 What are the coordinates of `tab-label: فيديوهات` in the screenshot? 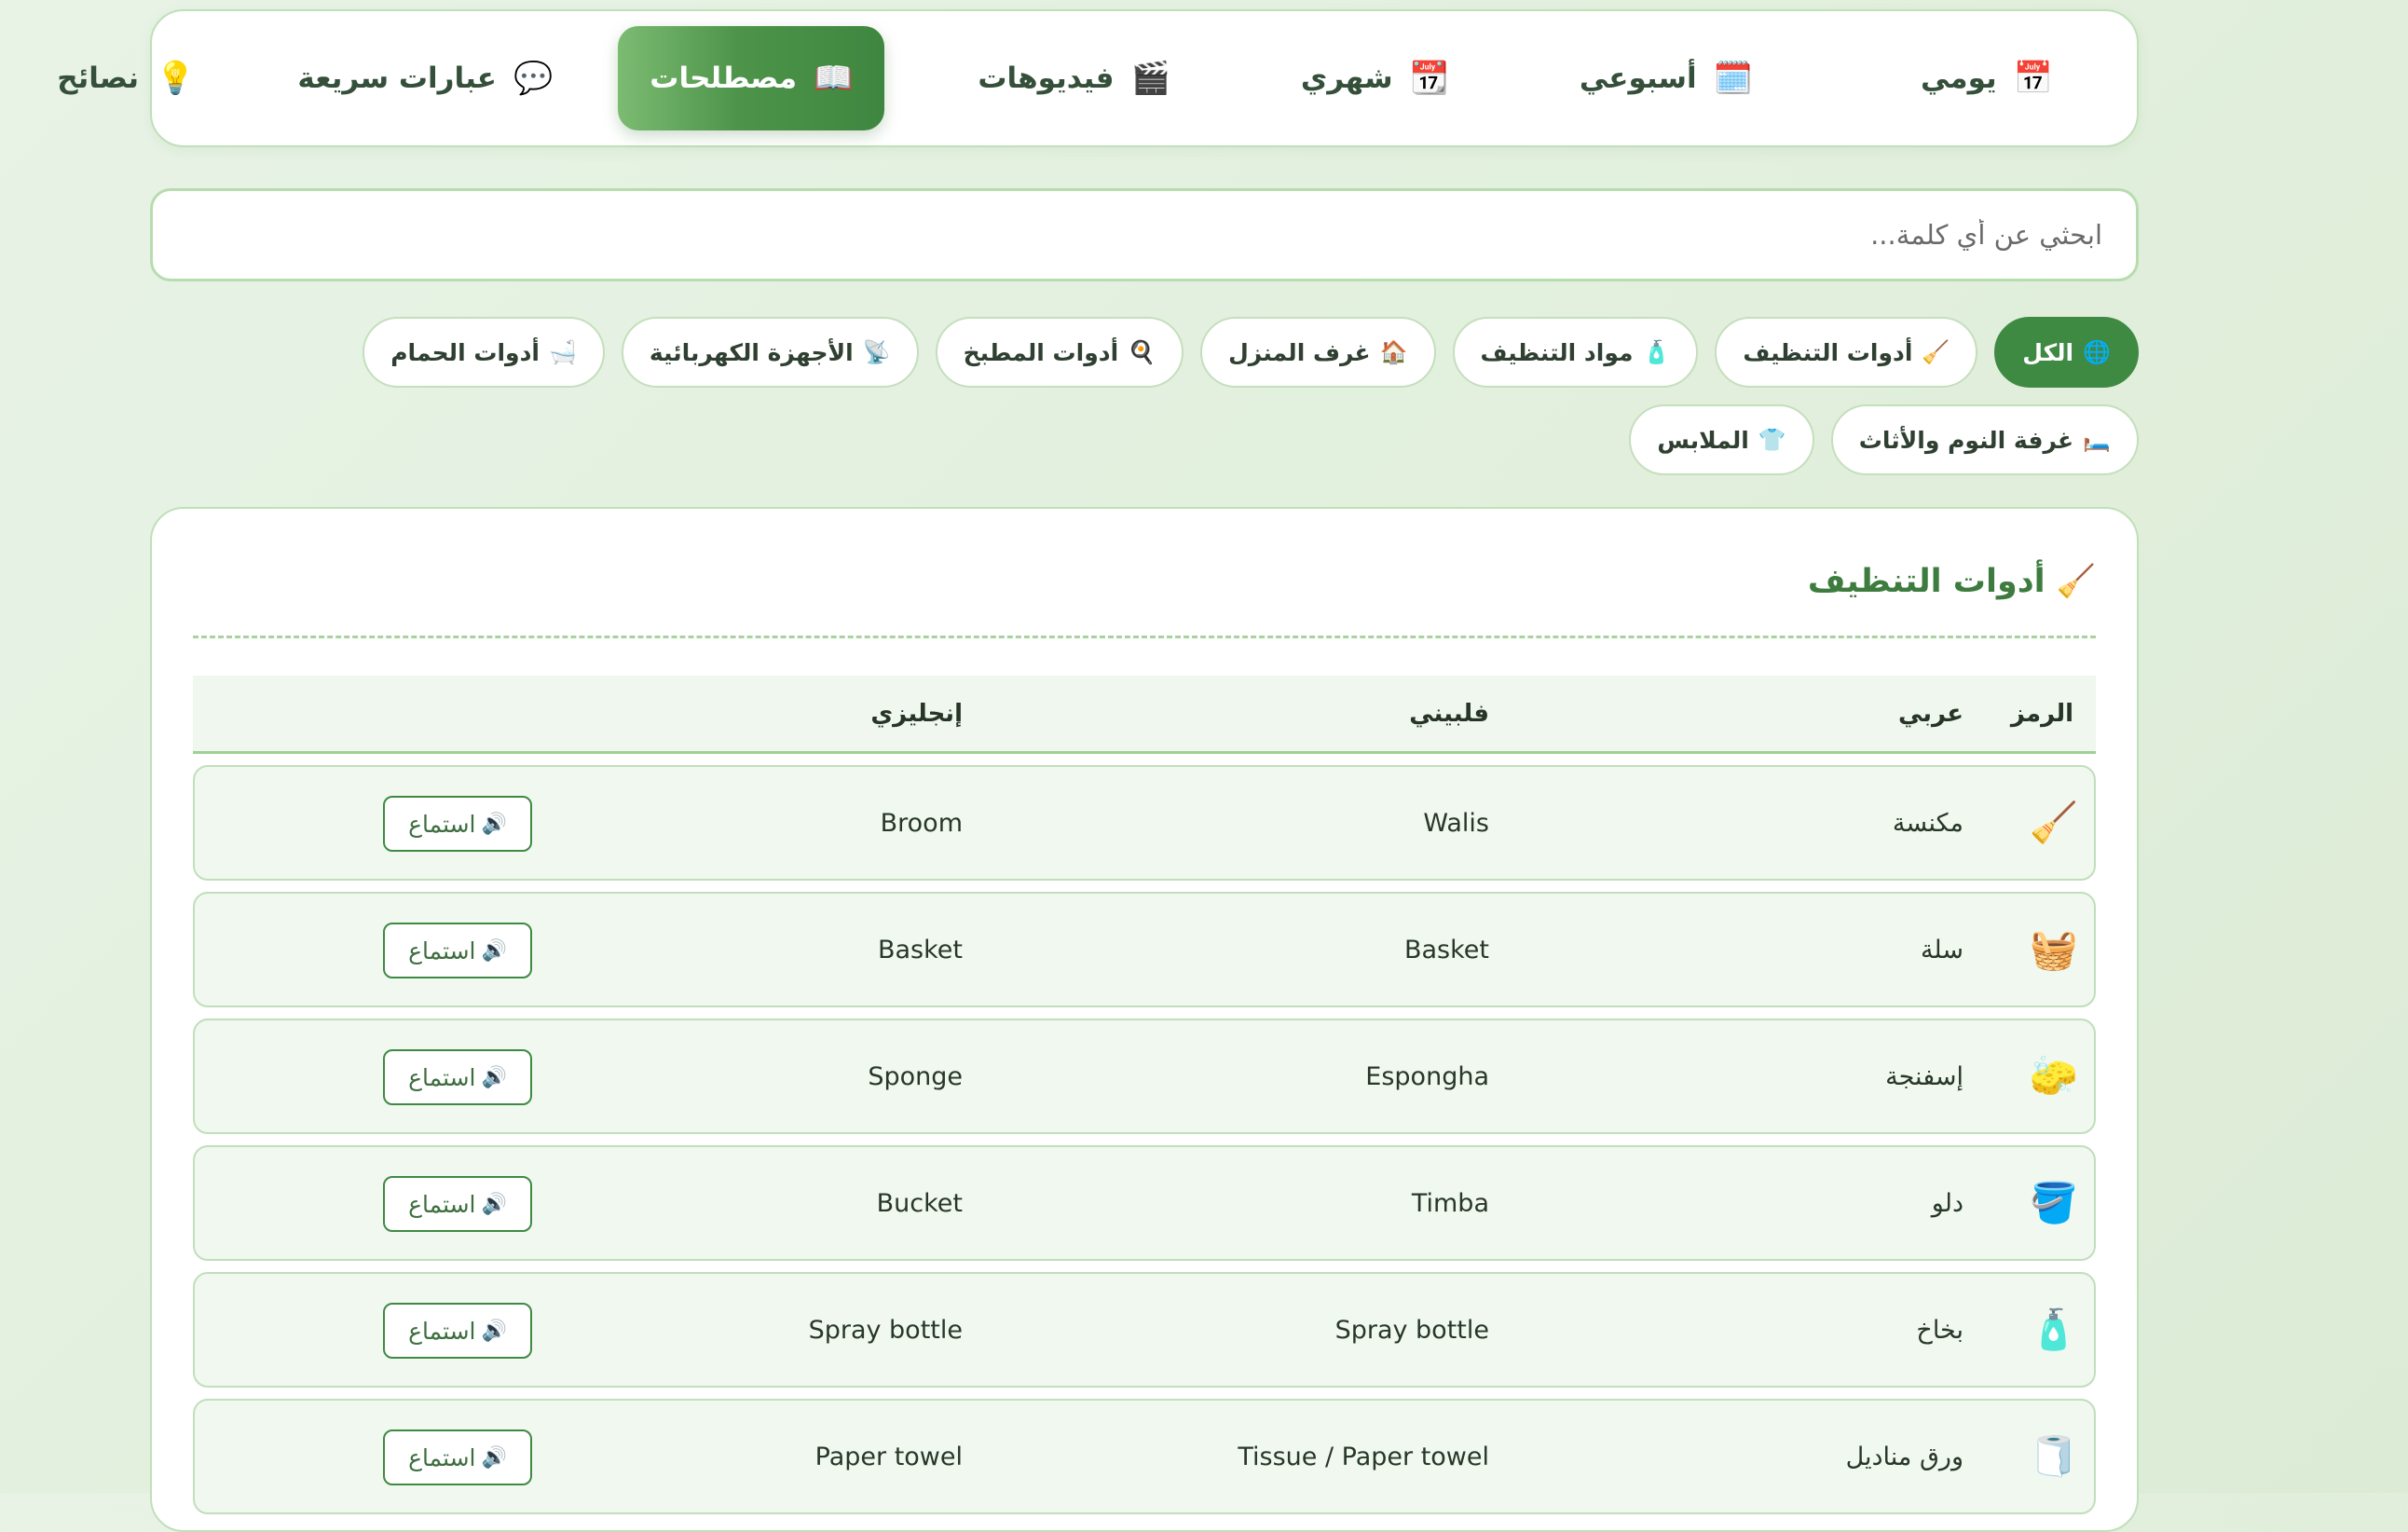 It's located at (1046, 78).